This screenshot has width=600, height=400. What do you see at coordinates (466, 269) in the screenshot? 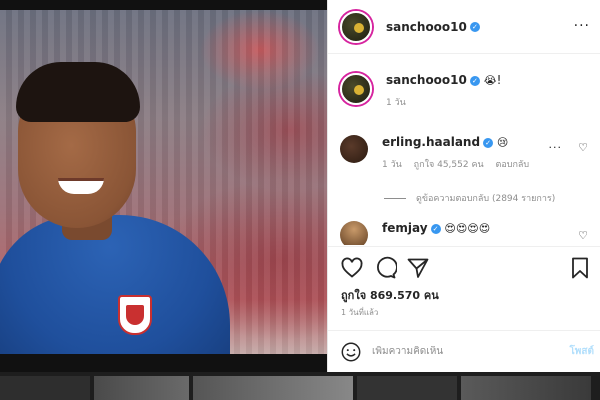
I see `post-actions` at bounding box center [466, 269].